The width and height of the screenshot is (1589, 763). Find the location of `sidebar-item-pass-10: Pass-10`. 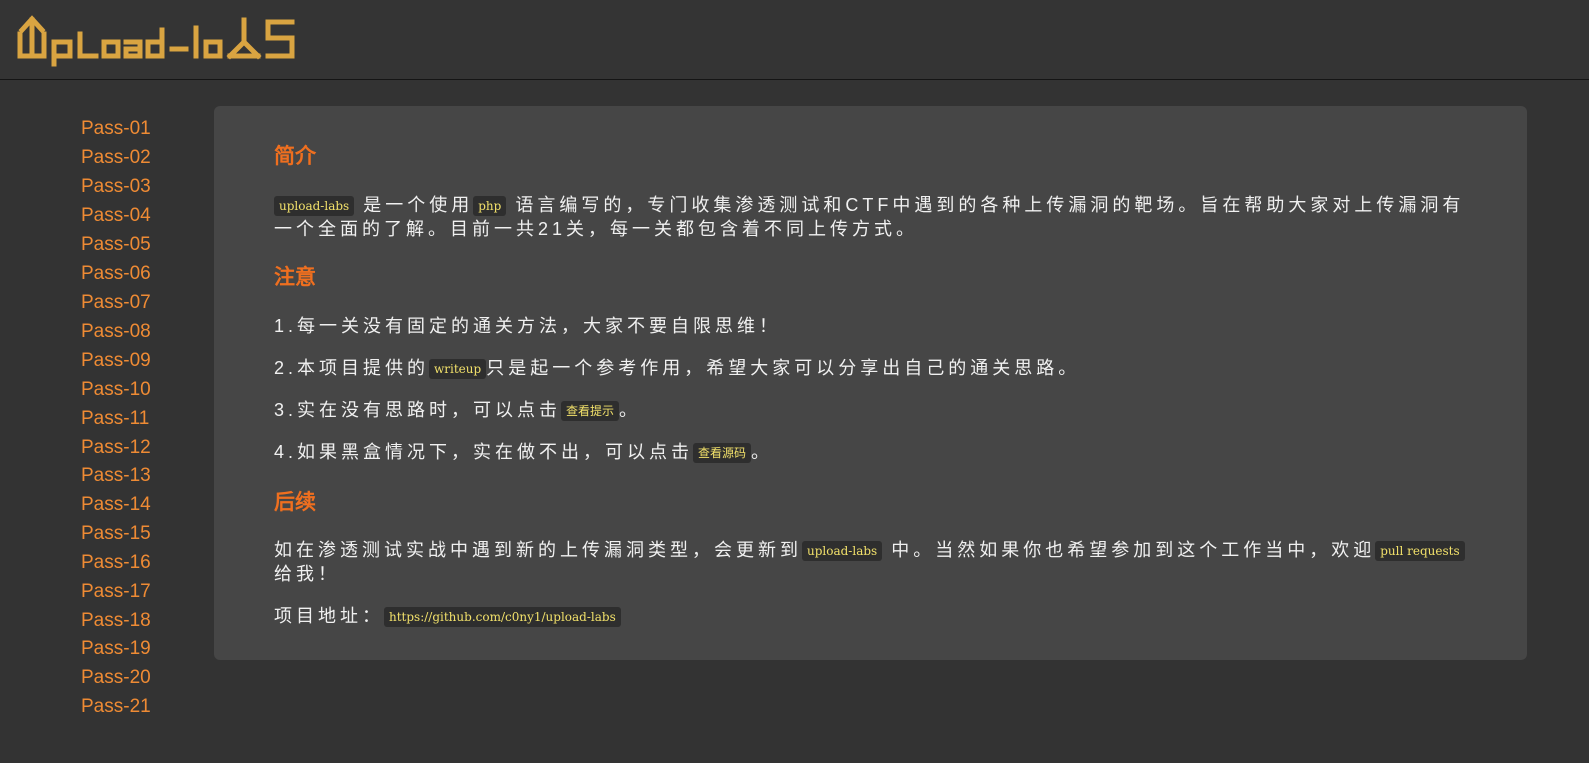

sidebar-item-pass-10: Pass-10 is located at coordinates (116, 390).